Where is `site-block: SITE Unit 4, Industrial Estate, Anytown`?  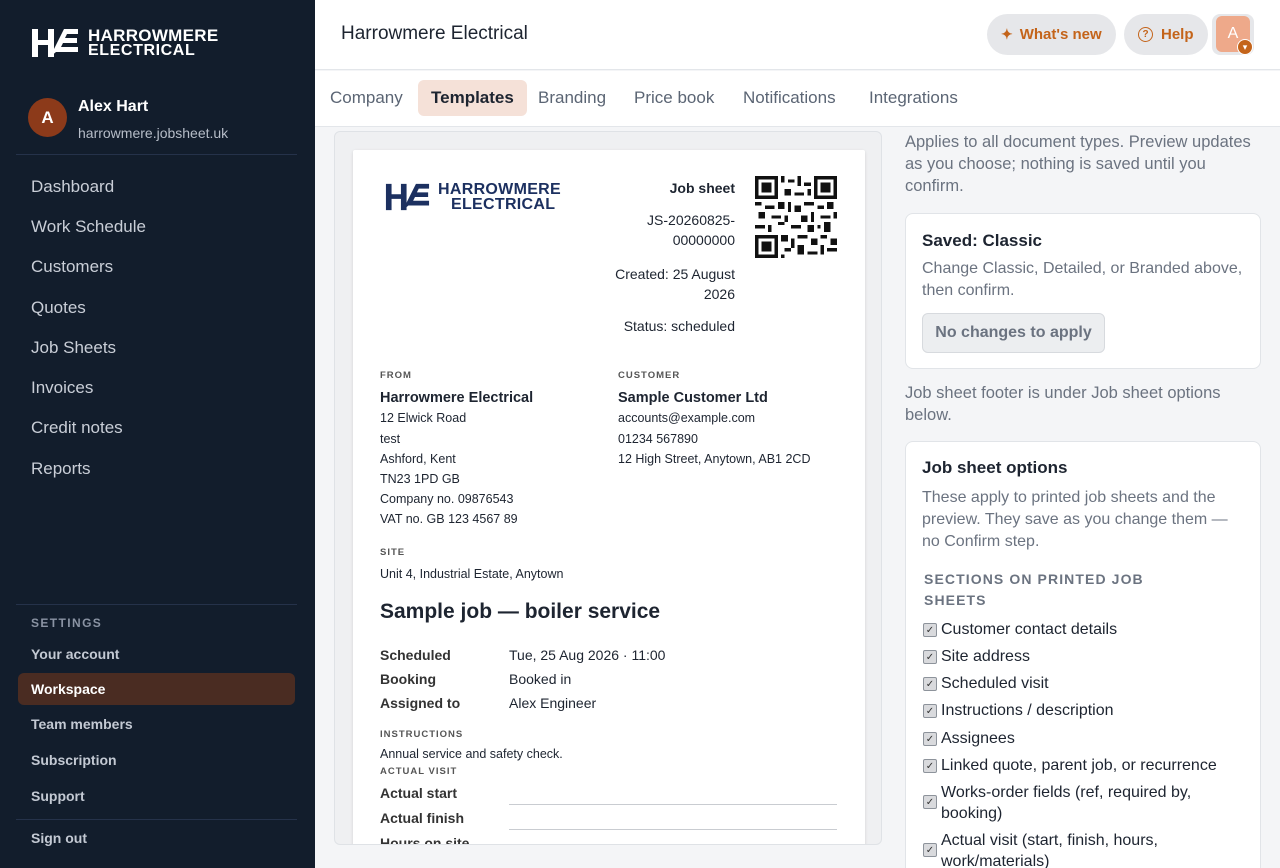
site-block: SITE Unit 4, Industrial Estate, Anytown is located at coordinates (472, 564).